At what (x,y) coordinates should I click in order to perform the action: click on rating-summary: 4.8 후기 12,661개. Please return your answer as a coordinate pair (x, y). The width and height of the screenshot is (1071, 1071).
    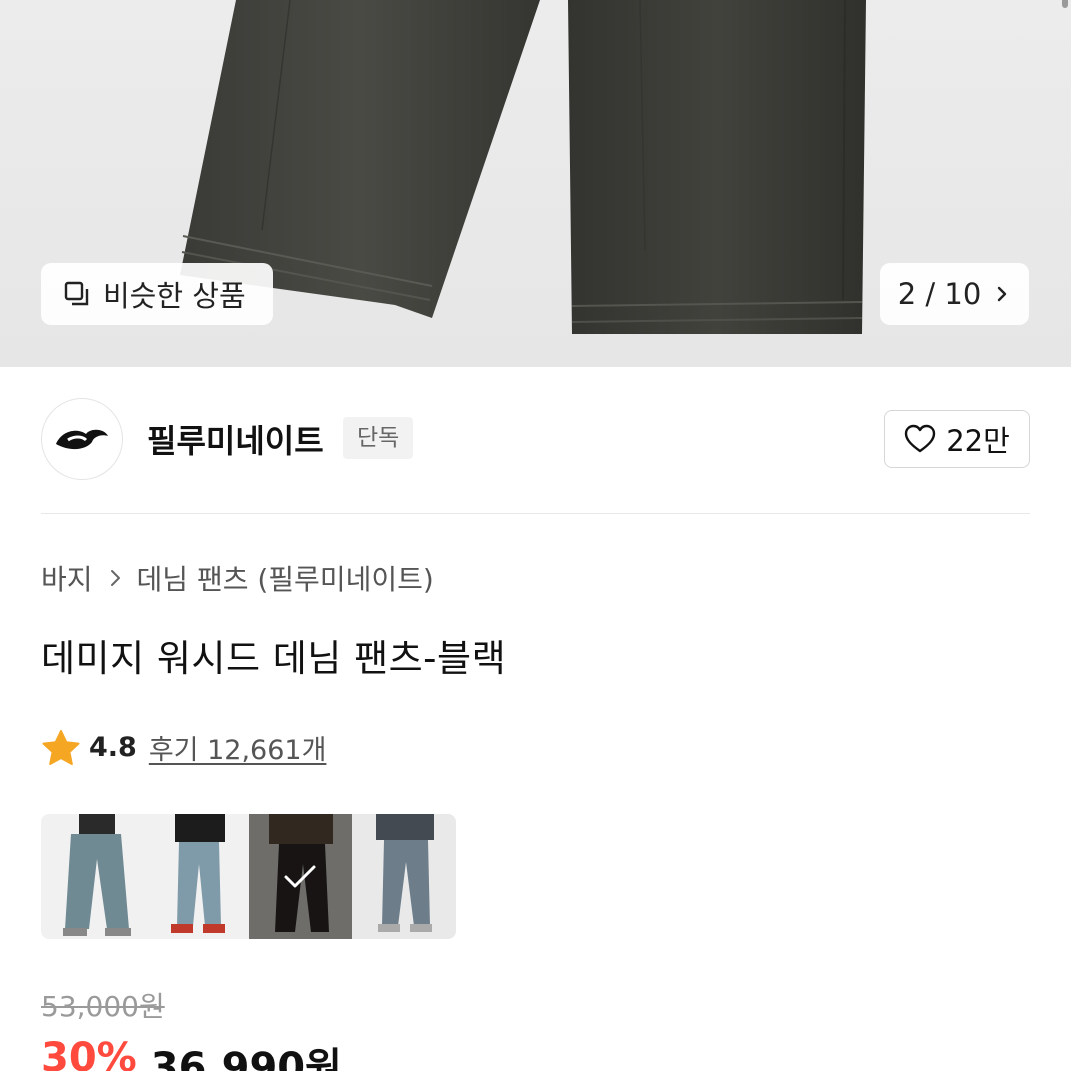
    Looking at the image, I should click on (183, 747).